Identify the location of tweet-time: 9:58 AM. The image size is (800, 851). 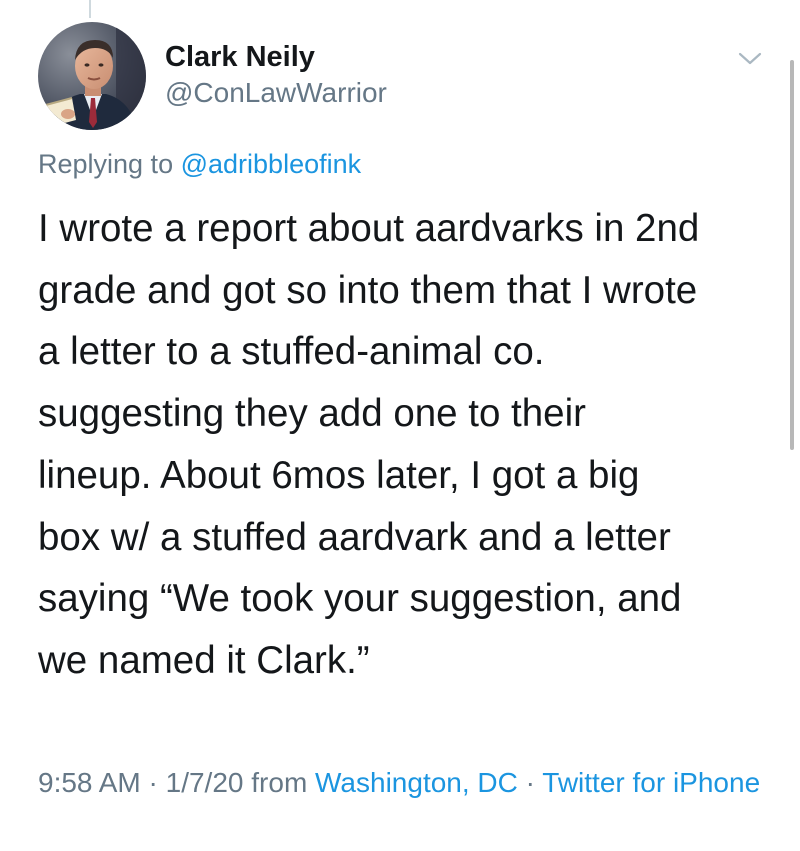
(89, 782).